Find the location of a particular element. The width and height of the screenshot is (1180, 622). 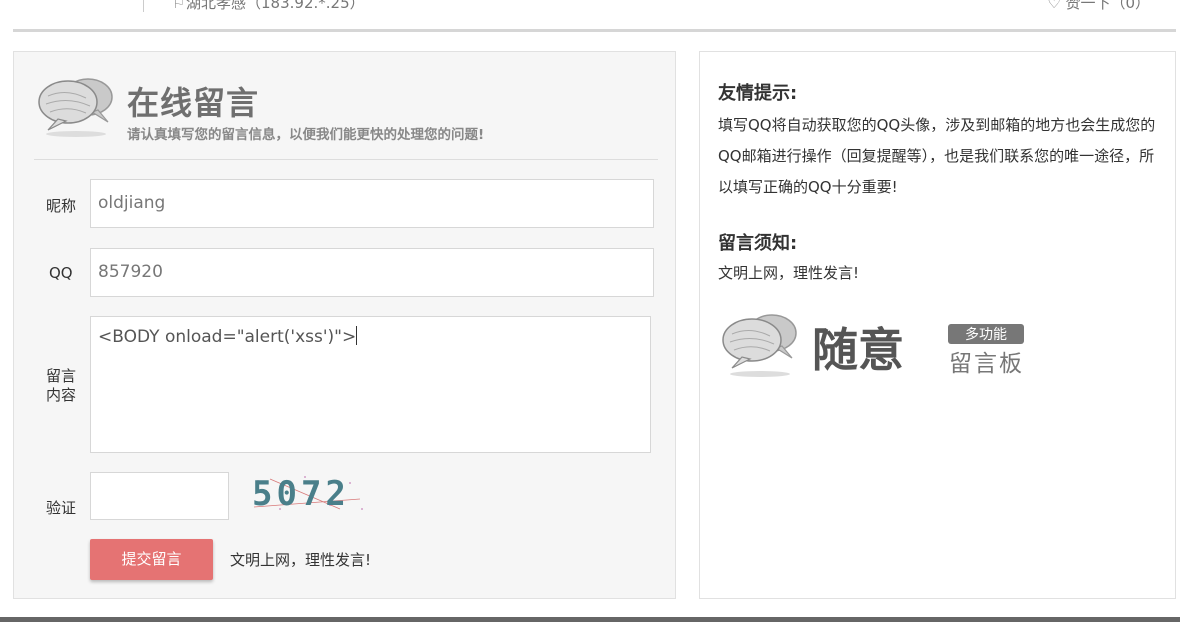

captcha-input is located at coordinates (159, 496).